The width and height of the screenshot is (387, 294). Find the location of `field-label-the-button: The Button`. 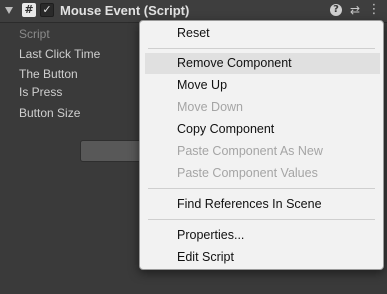

field-label-the-button: The Button is located at coordinates (48, 74).